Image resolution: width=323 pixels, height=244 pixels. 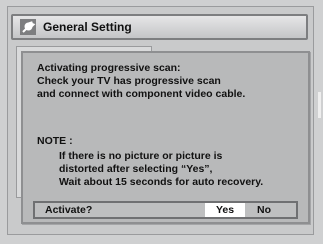 I want to click on title-bar: General Setting, so click(x=159, y=27).